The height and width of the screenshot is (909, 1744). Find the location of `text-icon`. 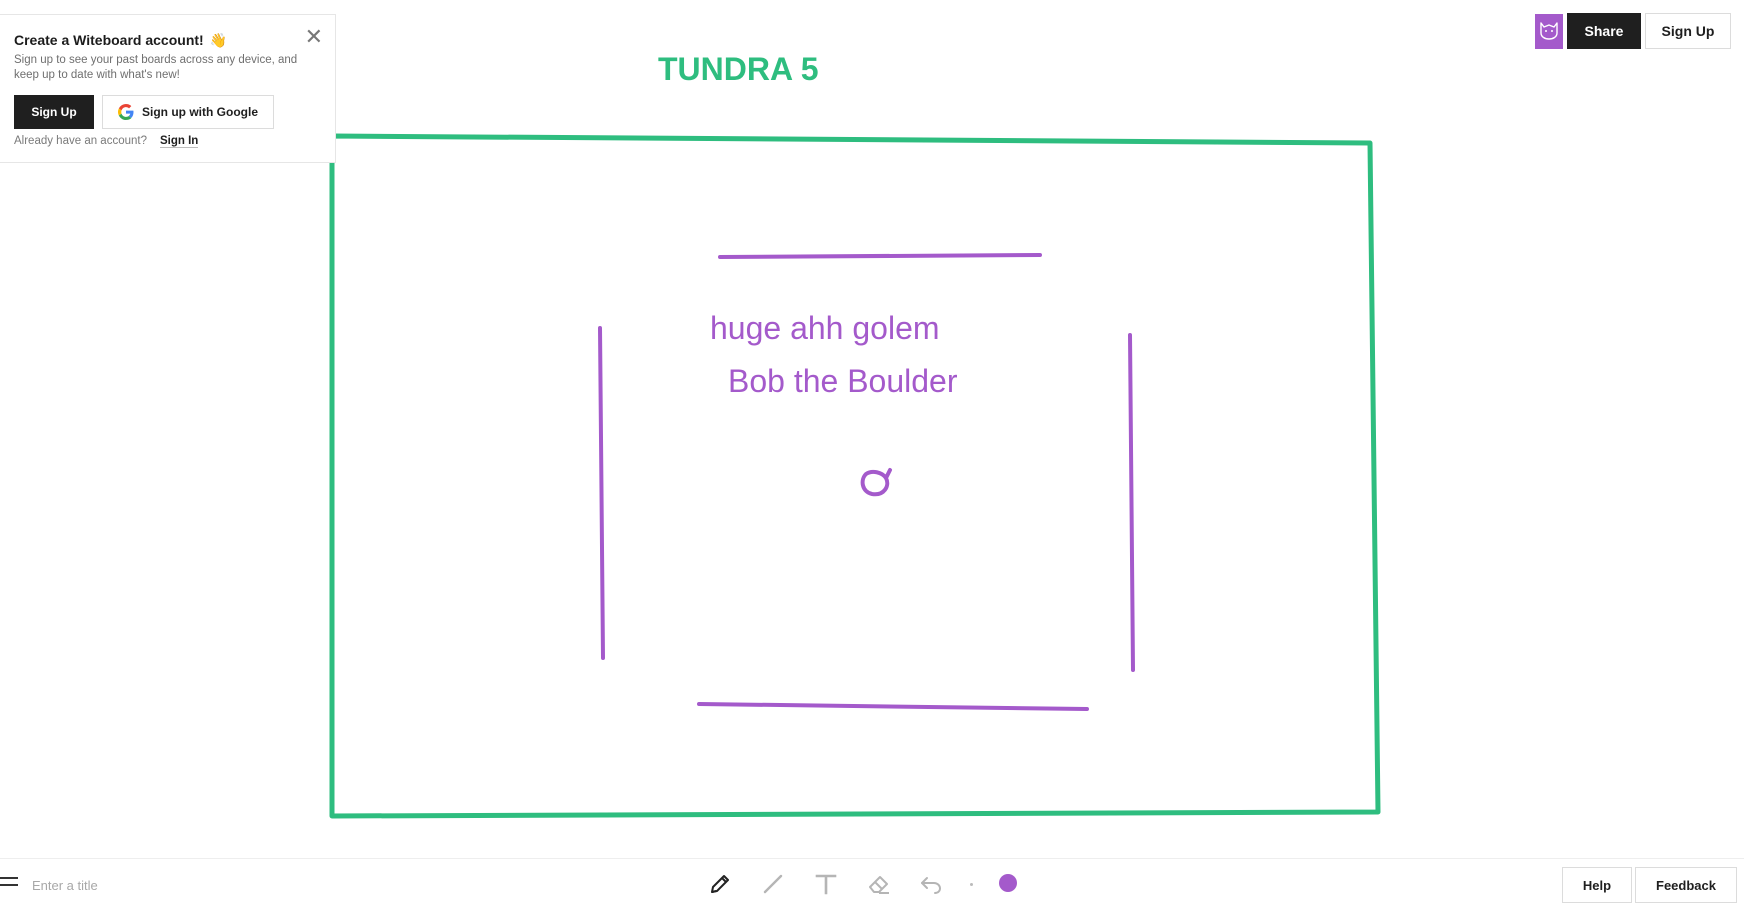

text-icon is located at coordinates (826, 884).